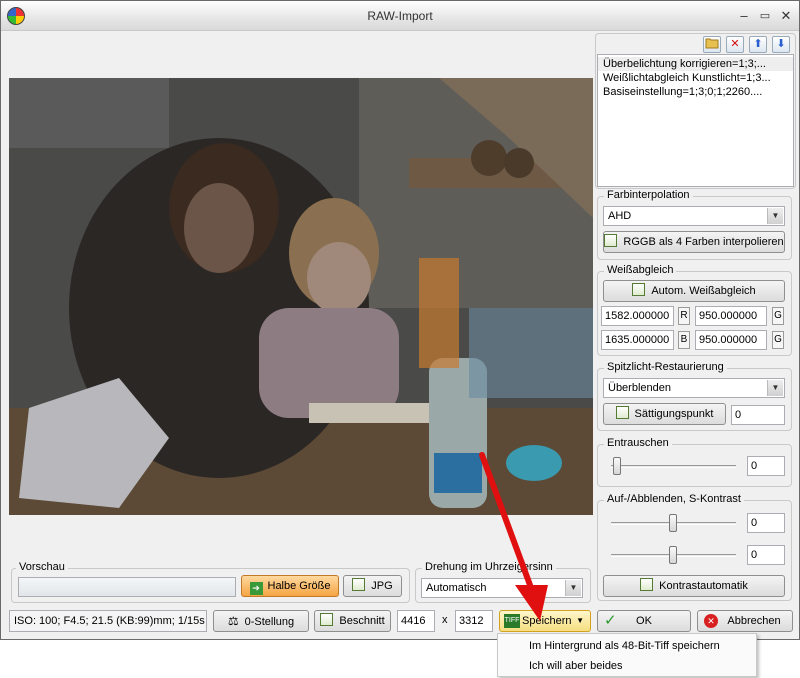 Image resolution: width=800 pixels, height=678 pixels. What do you see at coordinates (513, 536) in the screenshot?
I see `annotation-arrow` at bounding box center [513, 536].